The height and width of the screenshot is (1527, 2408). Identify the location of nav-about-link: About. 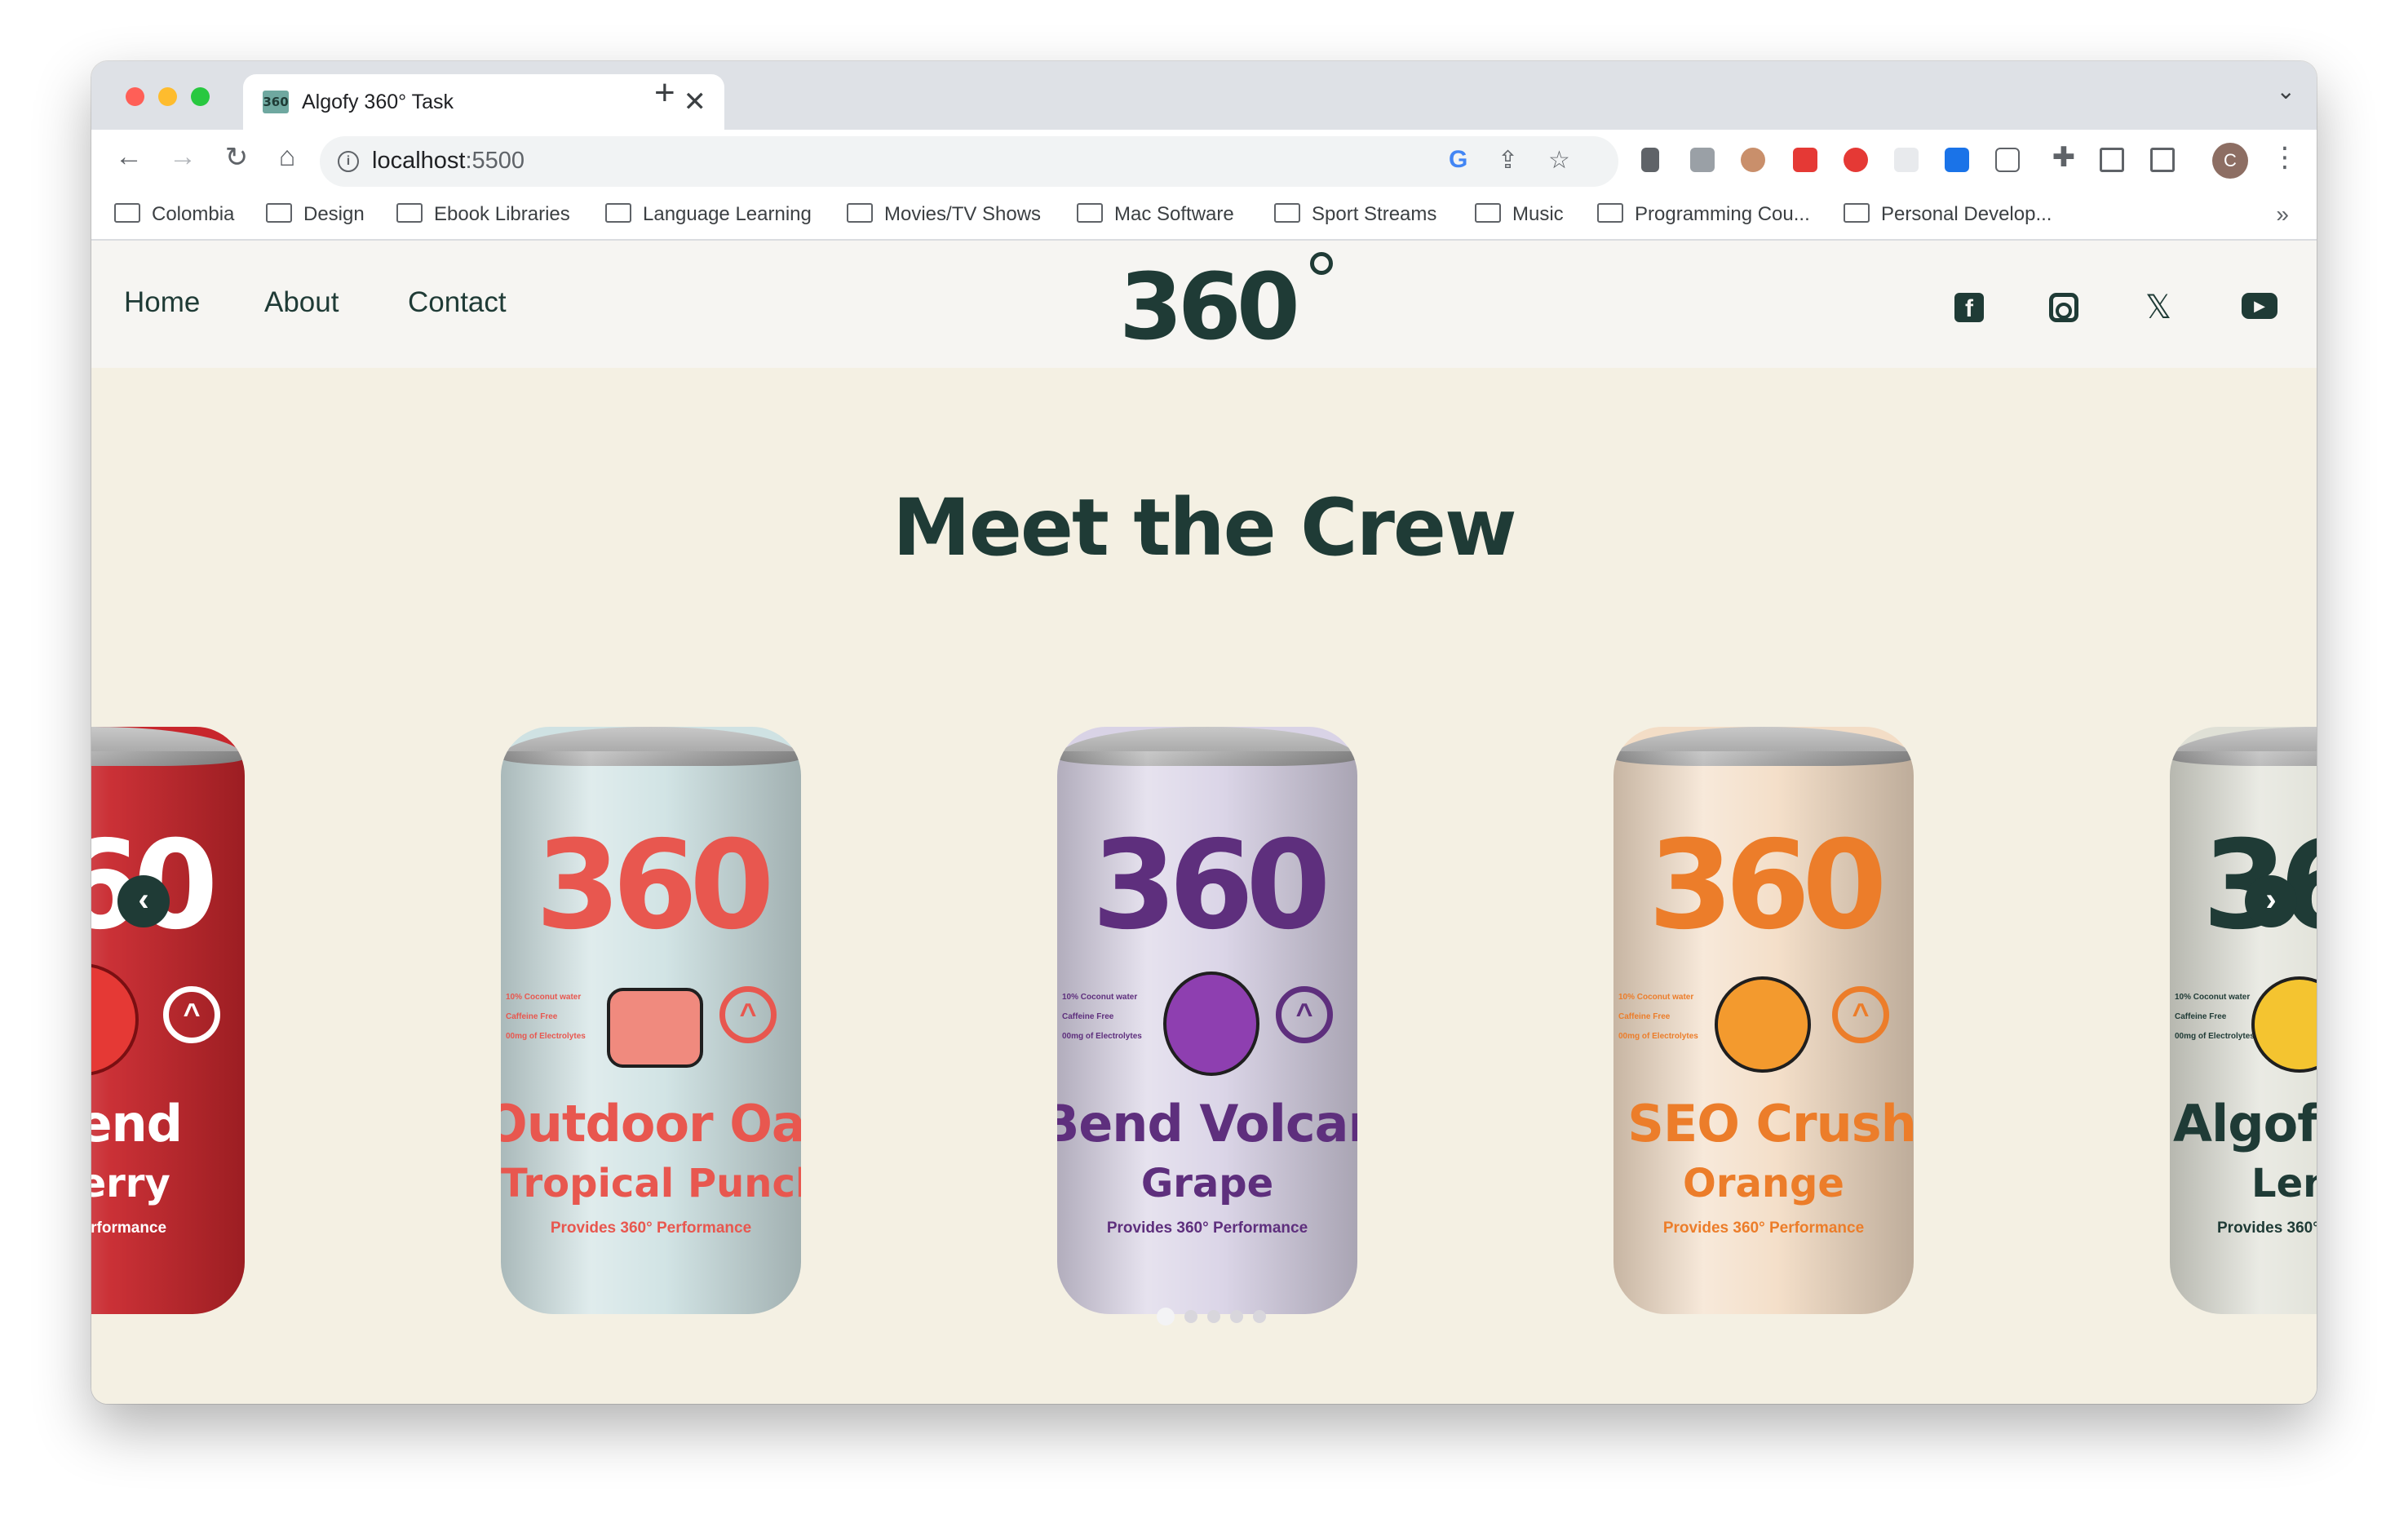
(301, 302).